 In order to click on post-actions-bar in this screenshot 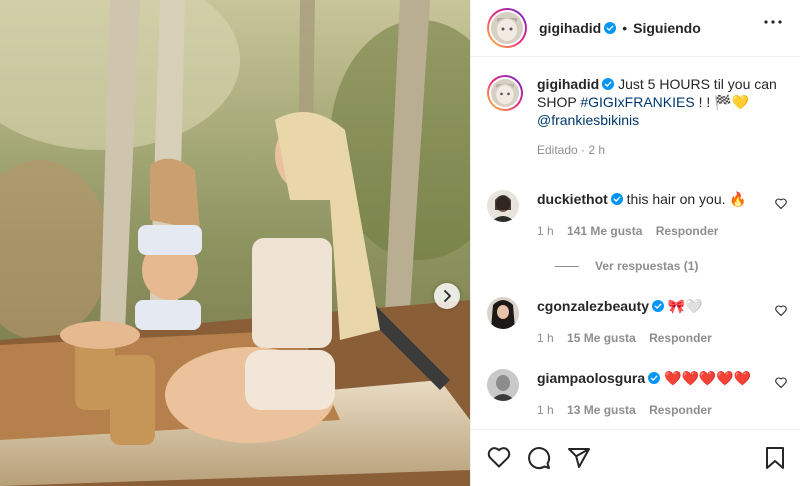, I will do `click(635, 457)`.